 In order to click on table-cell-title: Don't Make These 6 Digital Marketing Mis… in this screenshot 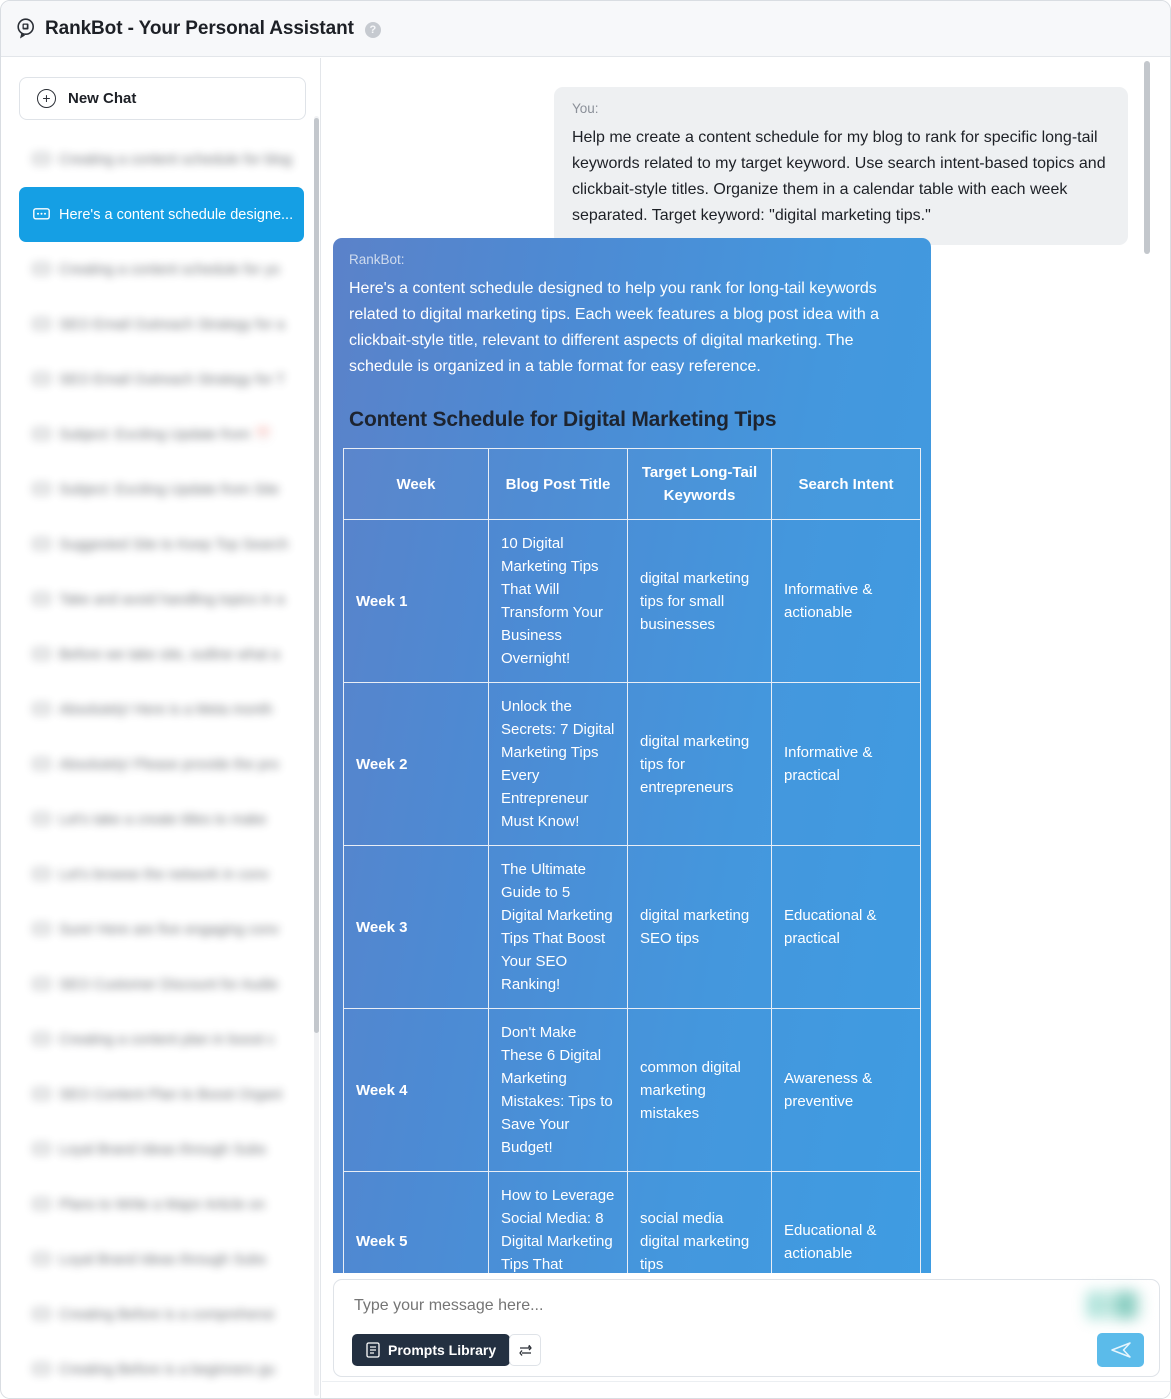, I will do `click(558, 1090)`.